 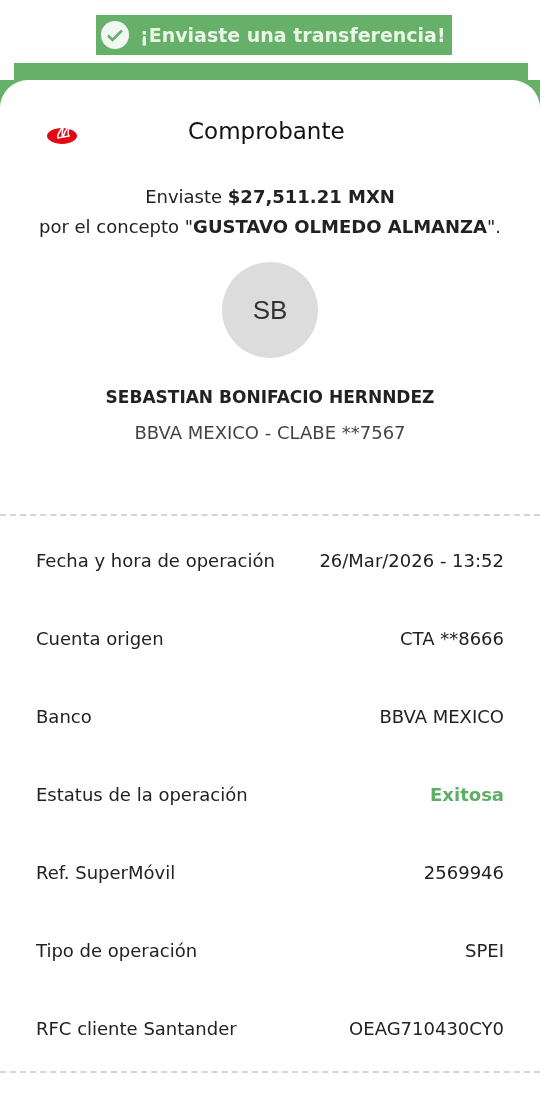 I want to click on receipt-title: Comprobante, so click(x=266, y=131).